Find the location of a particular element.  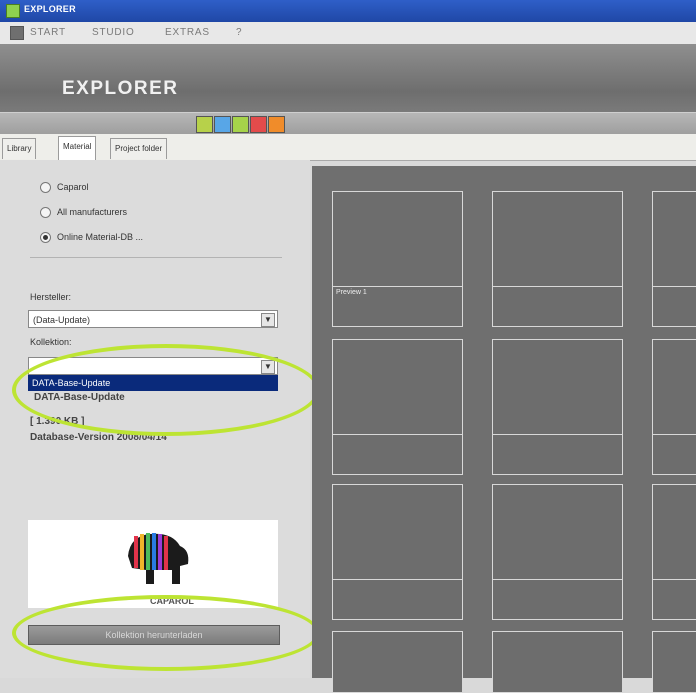

tab-bar: Library Material Project folder is located at coordinates (348, 147).